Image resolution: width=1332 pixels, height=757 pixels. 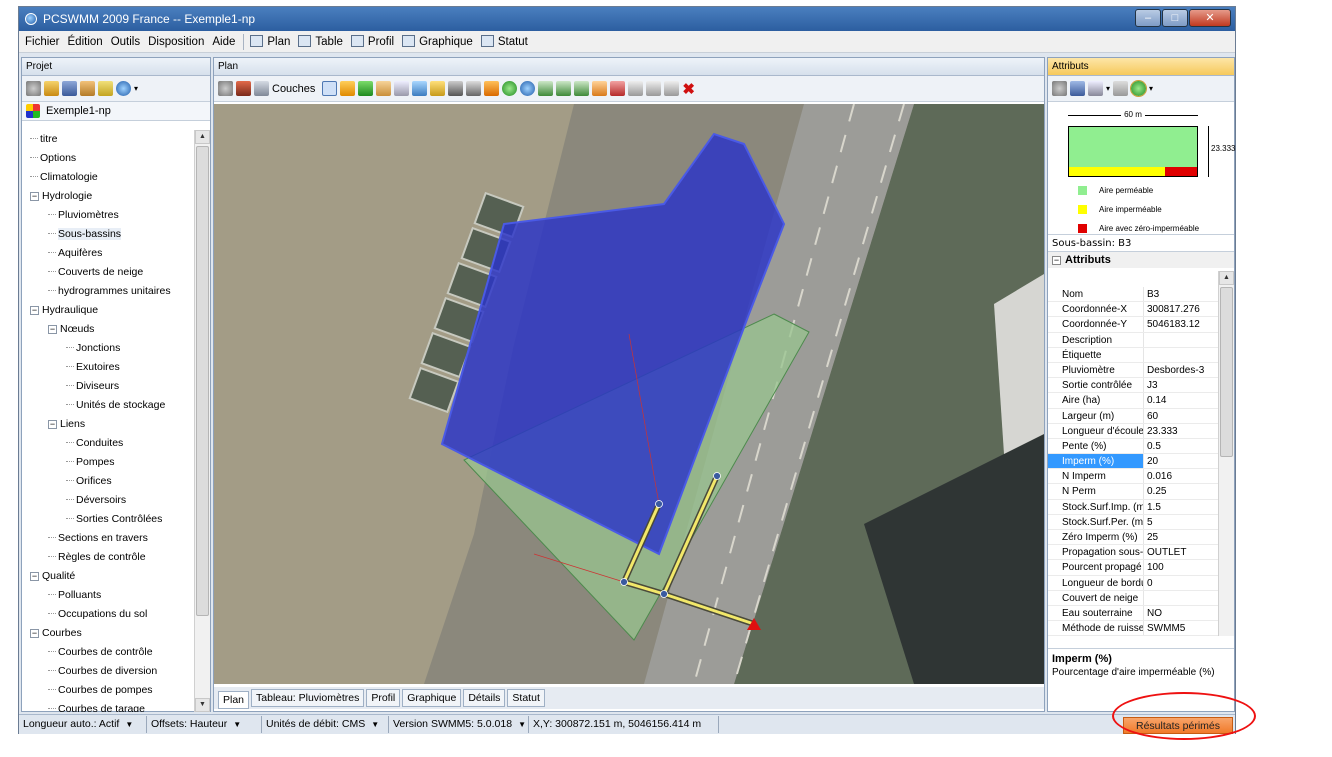 I want to click on select-arrow-icon, so click(x=330, y=88).